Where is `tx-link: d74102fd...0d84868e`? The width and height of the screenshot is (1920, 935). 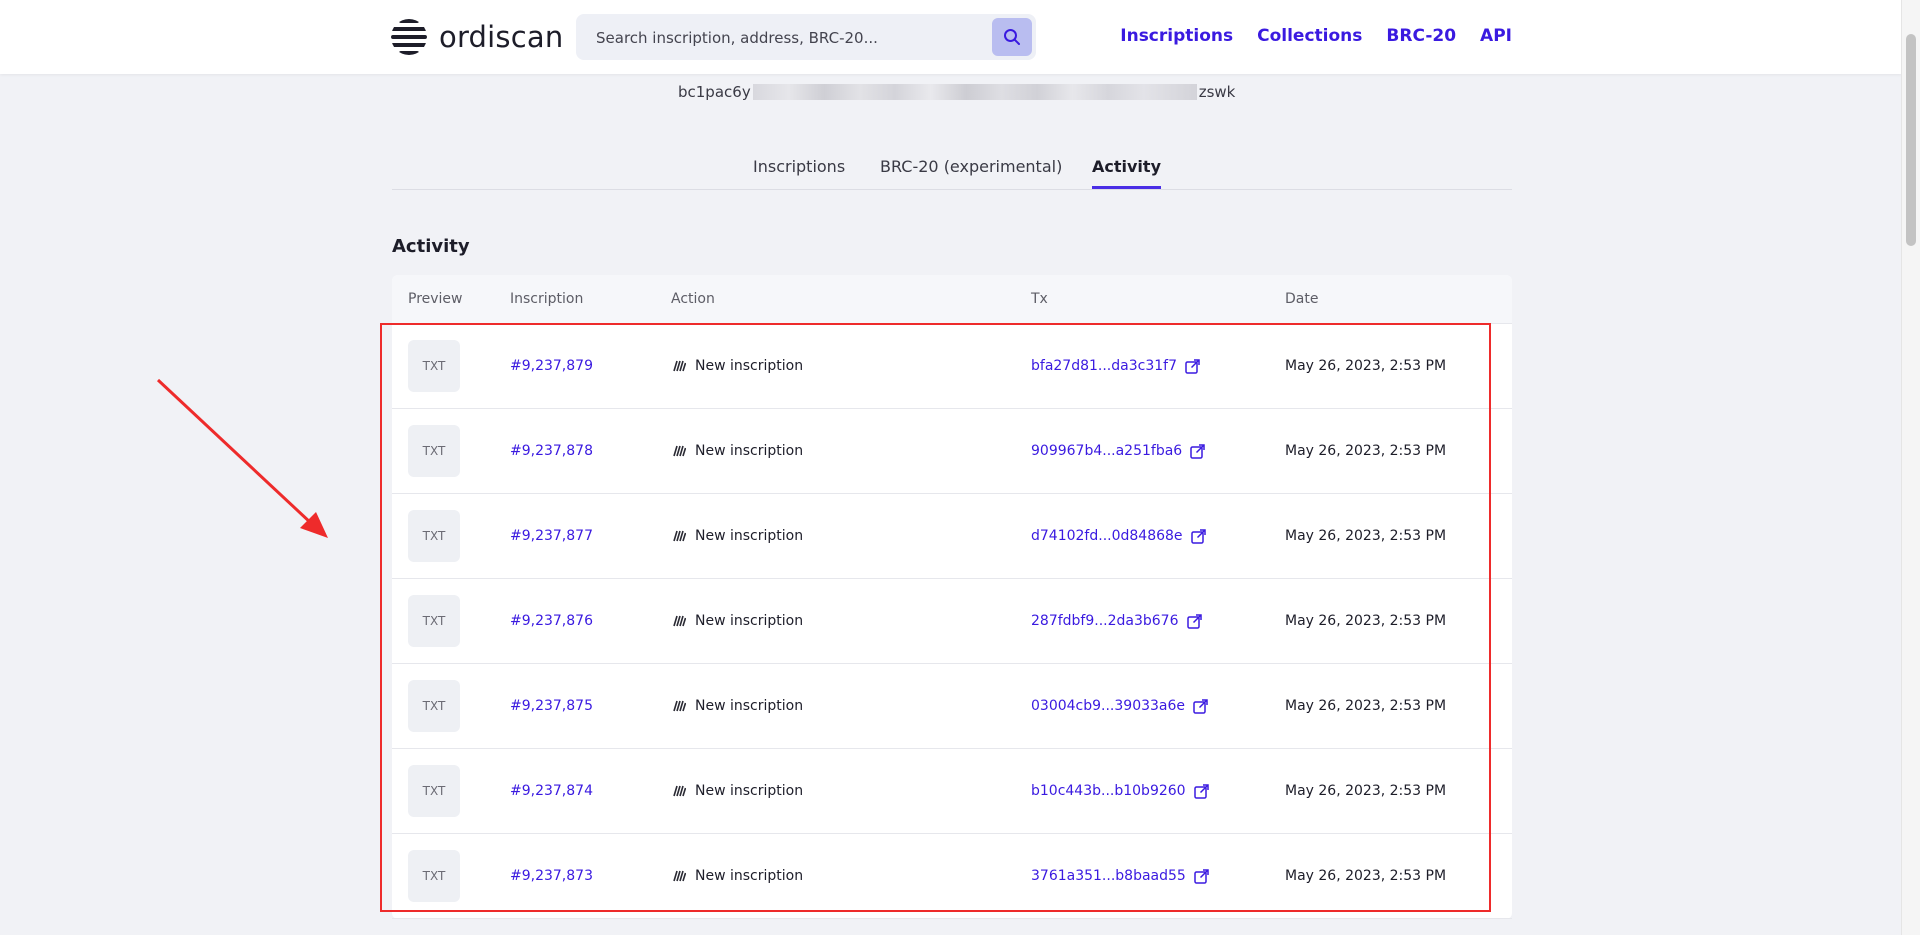 tx-link: d74102fd...0d84868e is located at coordinates (1118, 536).